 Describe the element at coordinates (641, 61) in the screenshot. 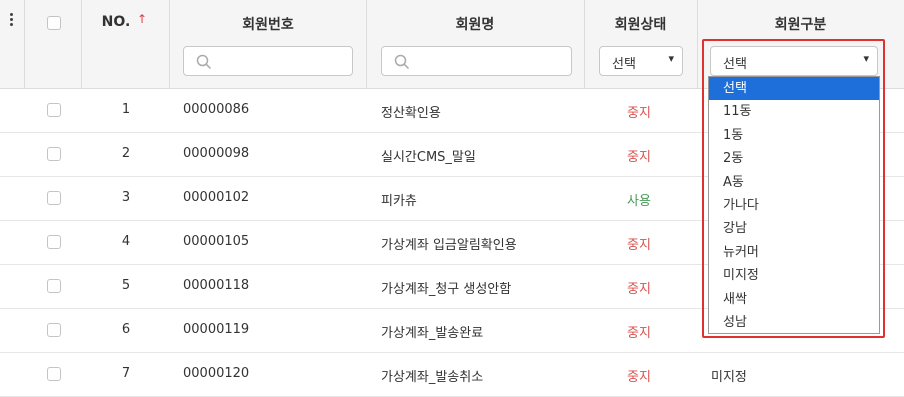

I see `status-filter-select: 선택 ▾` at that location.